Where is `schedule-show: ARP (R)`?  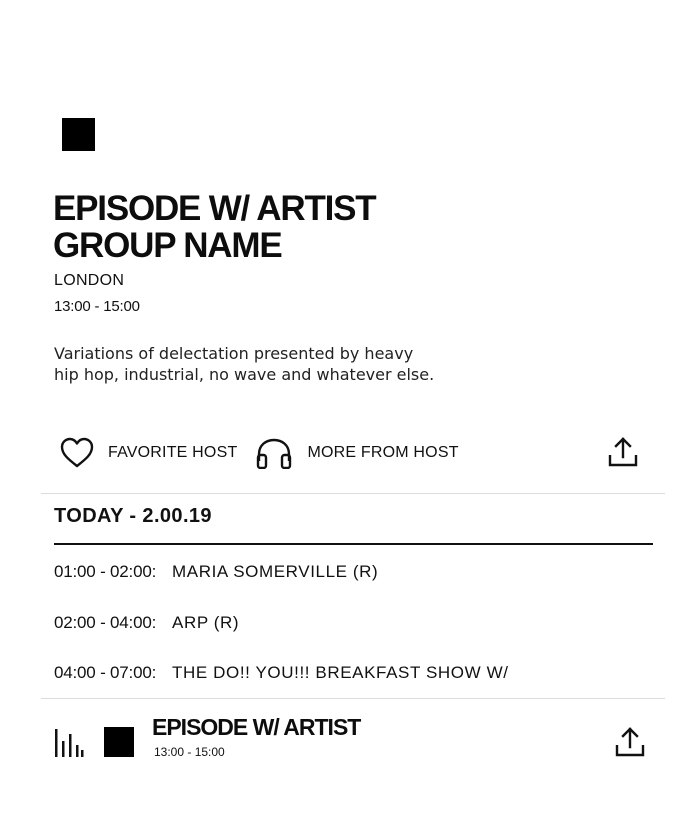
schedule-show: ARP (R) is located at coordinates (206, 622).